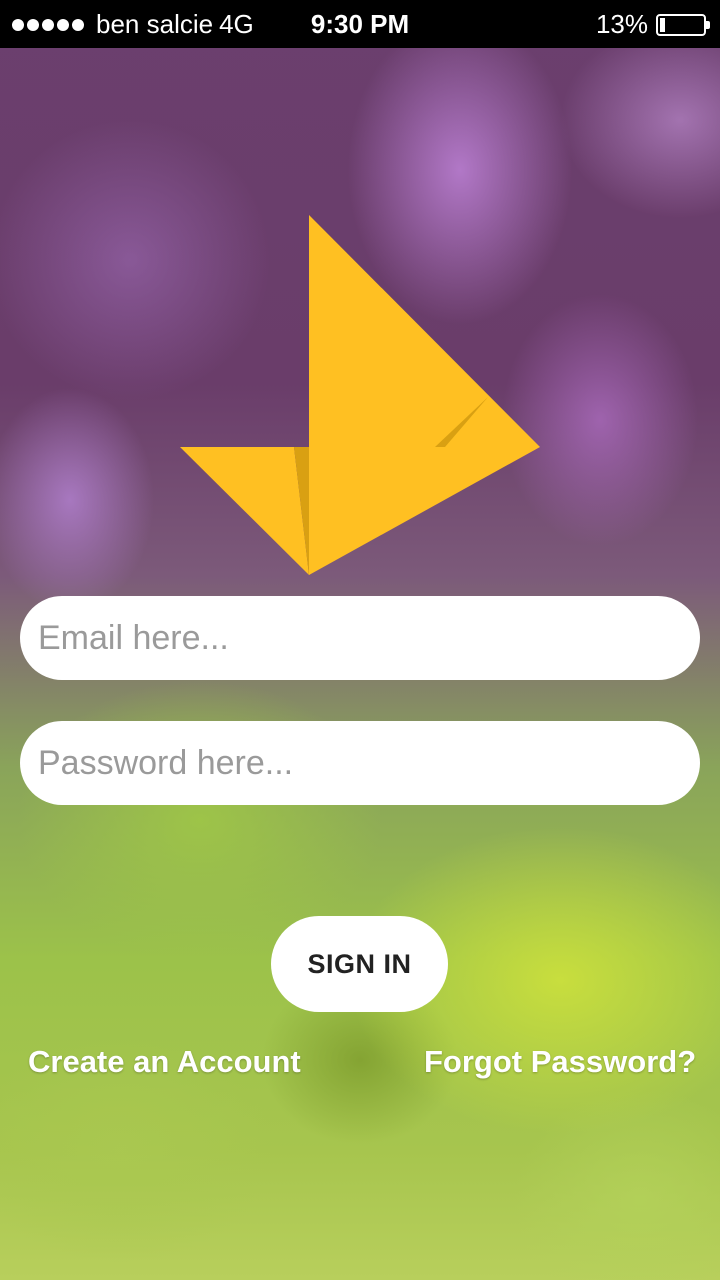 The image size is (720, 1280). Describe the element at coordinates (652, 24) in the screenshot. I see `status-right: 13%` at that location.